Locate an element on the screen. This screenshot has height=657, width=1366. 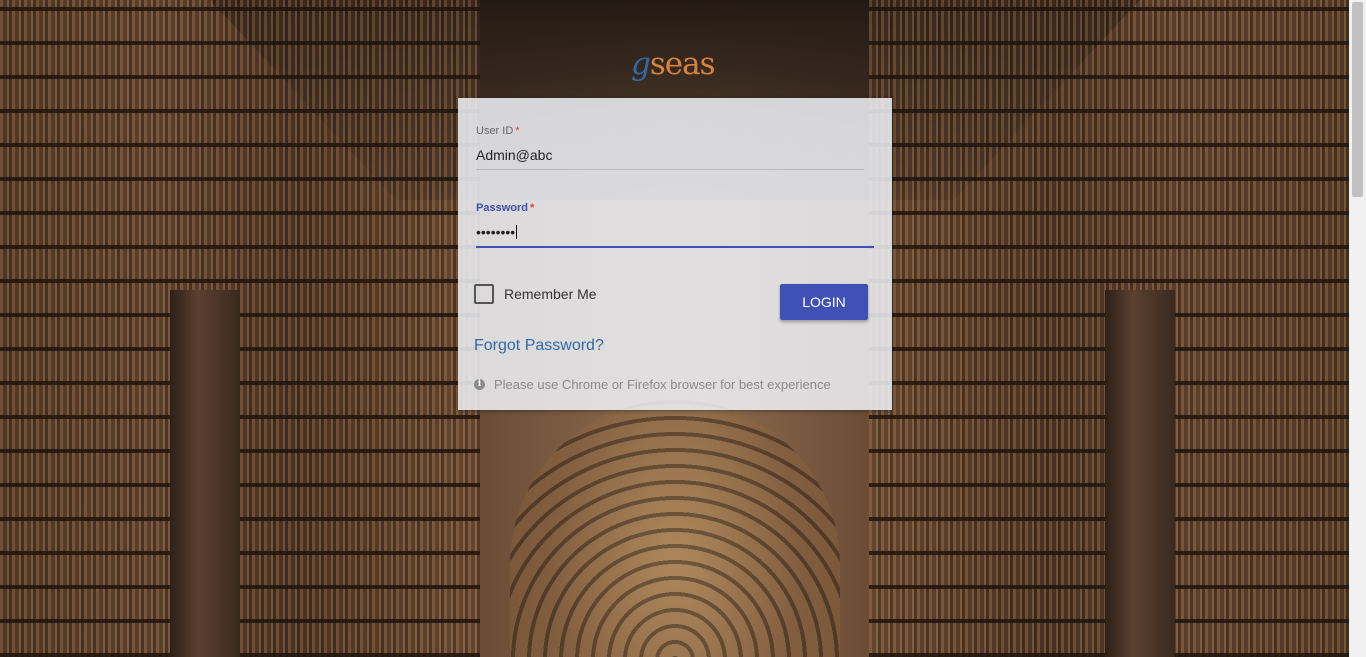
password-masked-value: •••••••• is located at coordinates (496, 232).